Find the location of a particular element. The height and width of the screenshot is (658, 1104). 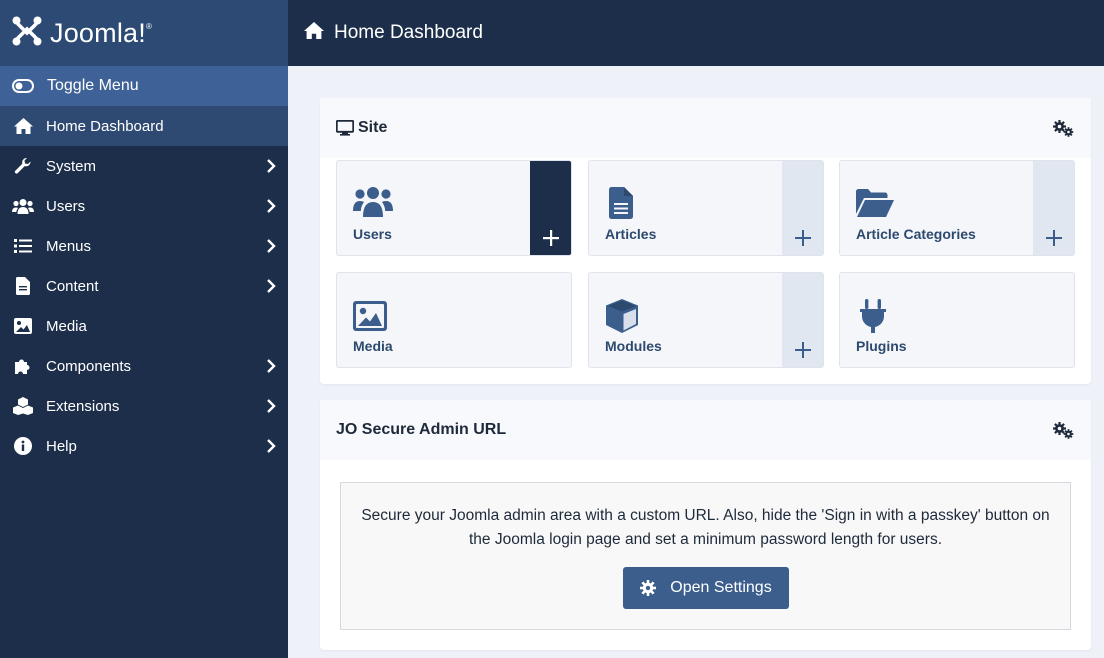

sidebar-item-help: Help is located at coordinates (144, 446).